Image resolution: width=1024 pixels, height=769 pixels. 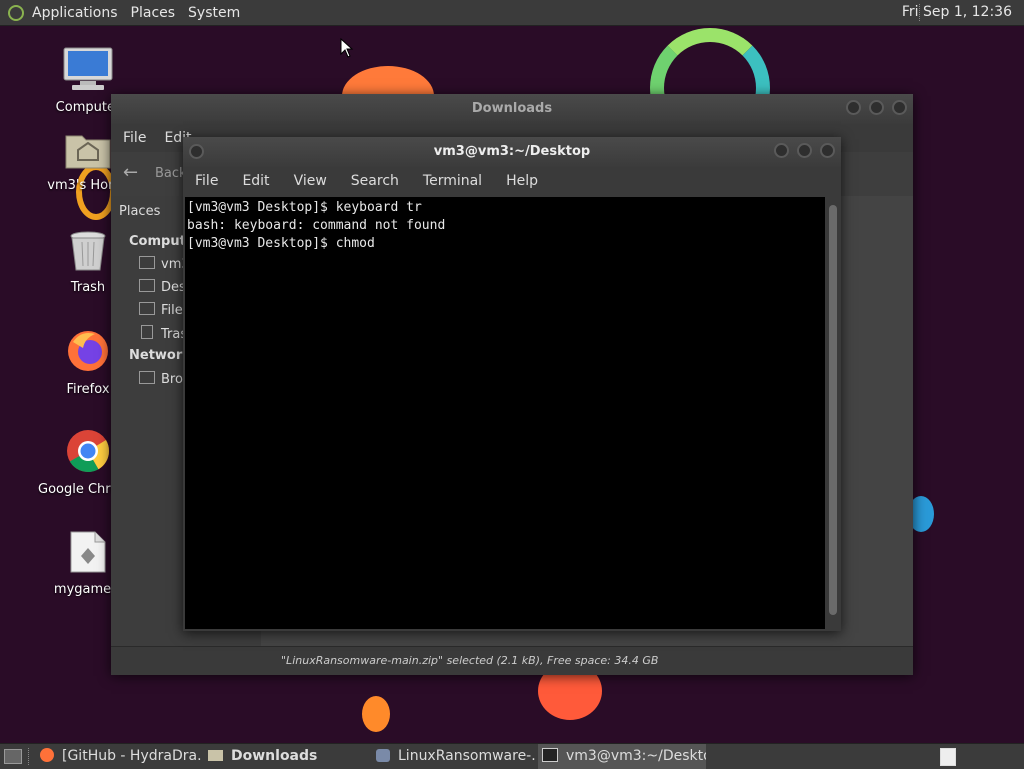 I want to click on applications-menu: Applications, so click(x=75, y=13).